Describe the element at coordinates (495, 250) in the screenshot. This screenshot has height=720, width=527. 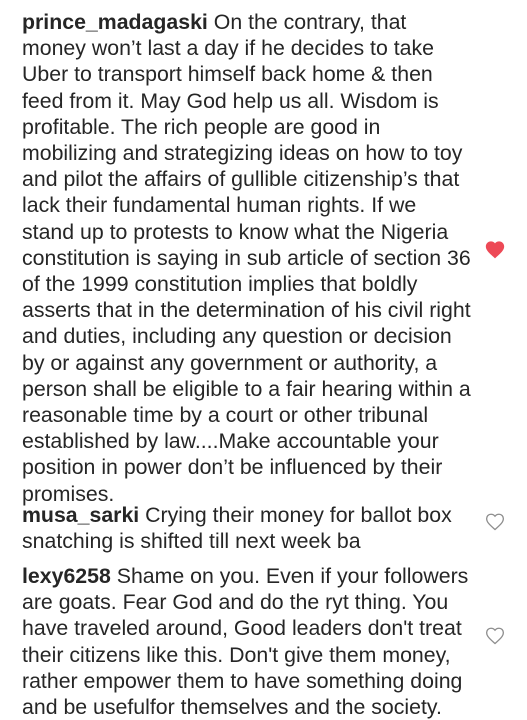
I see `heart-filled-icon` at that location.